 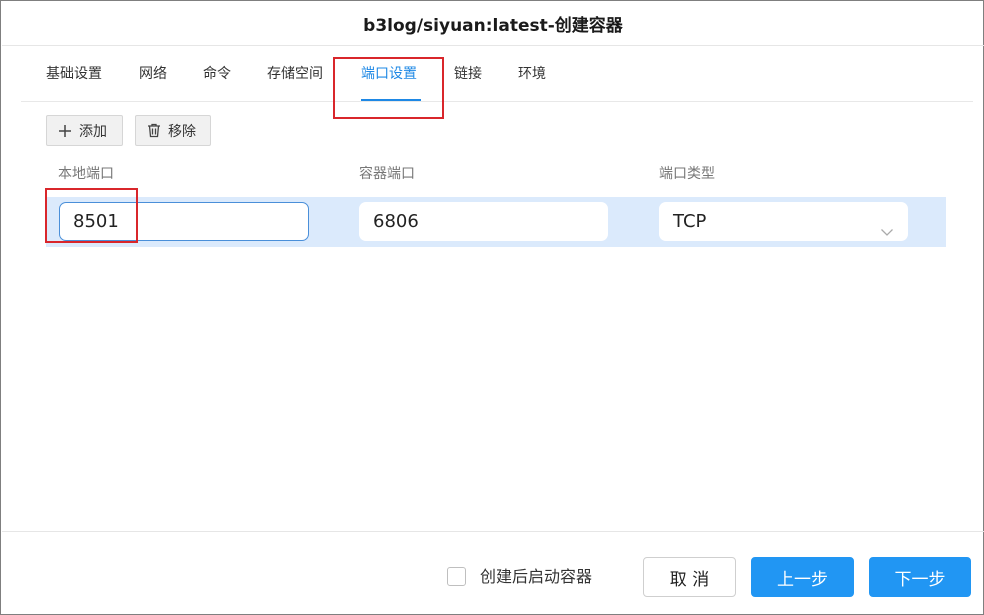 What do you see at coordinates (182, 131) in the screenshot?
I see `remove-button-label: 移除` at bounding box center [182, 131].